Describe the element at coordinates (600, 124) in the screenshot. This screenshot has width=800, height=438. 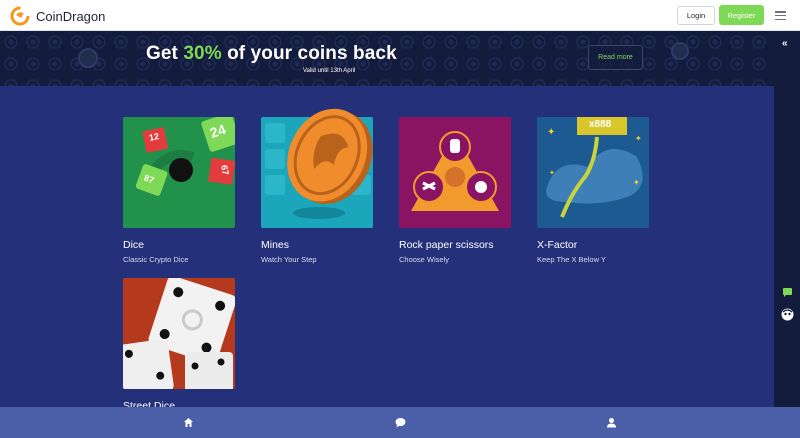
I see `multiplier-badge: x888` at that location.